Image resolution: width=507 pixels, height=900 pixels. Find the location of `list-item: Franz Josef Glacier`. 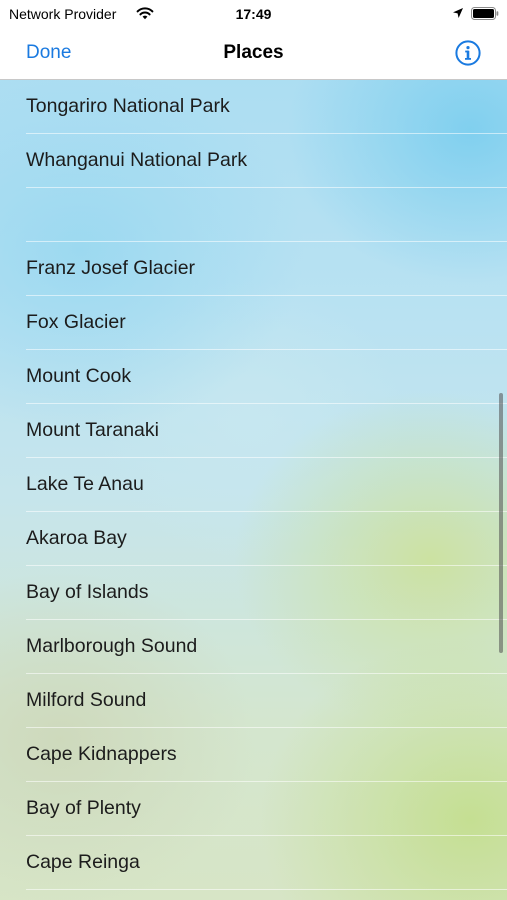

list-item: Franz Josef Glacier is located at coordinates (266, 269).